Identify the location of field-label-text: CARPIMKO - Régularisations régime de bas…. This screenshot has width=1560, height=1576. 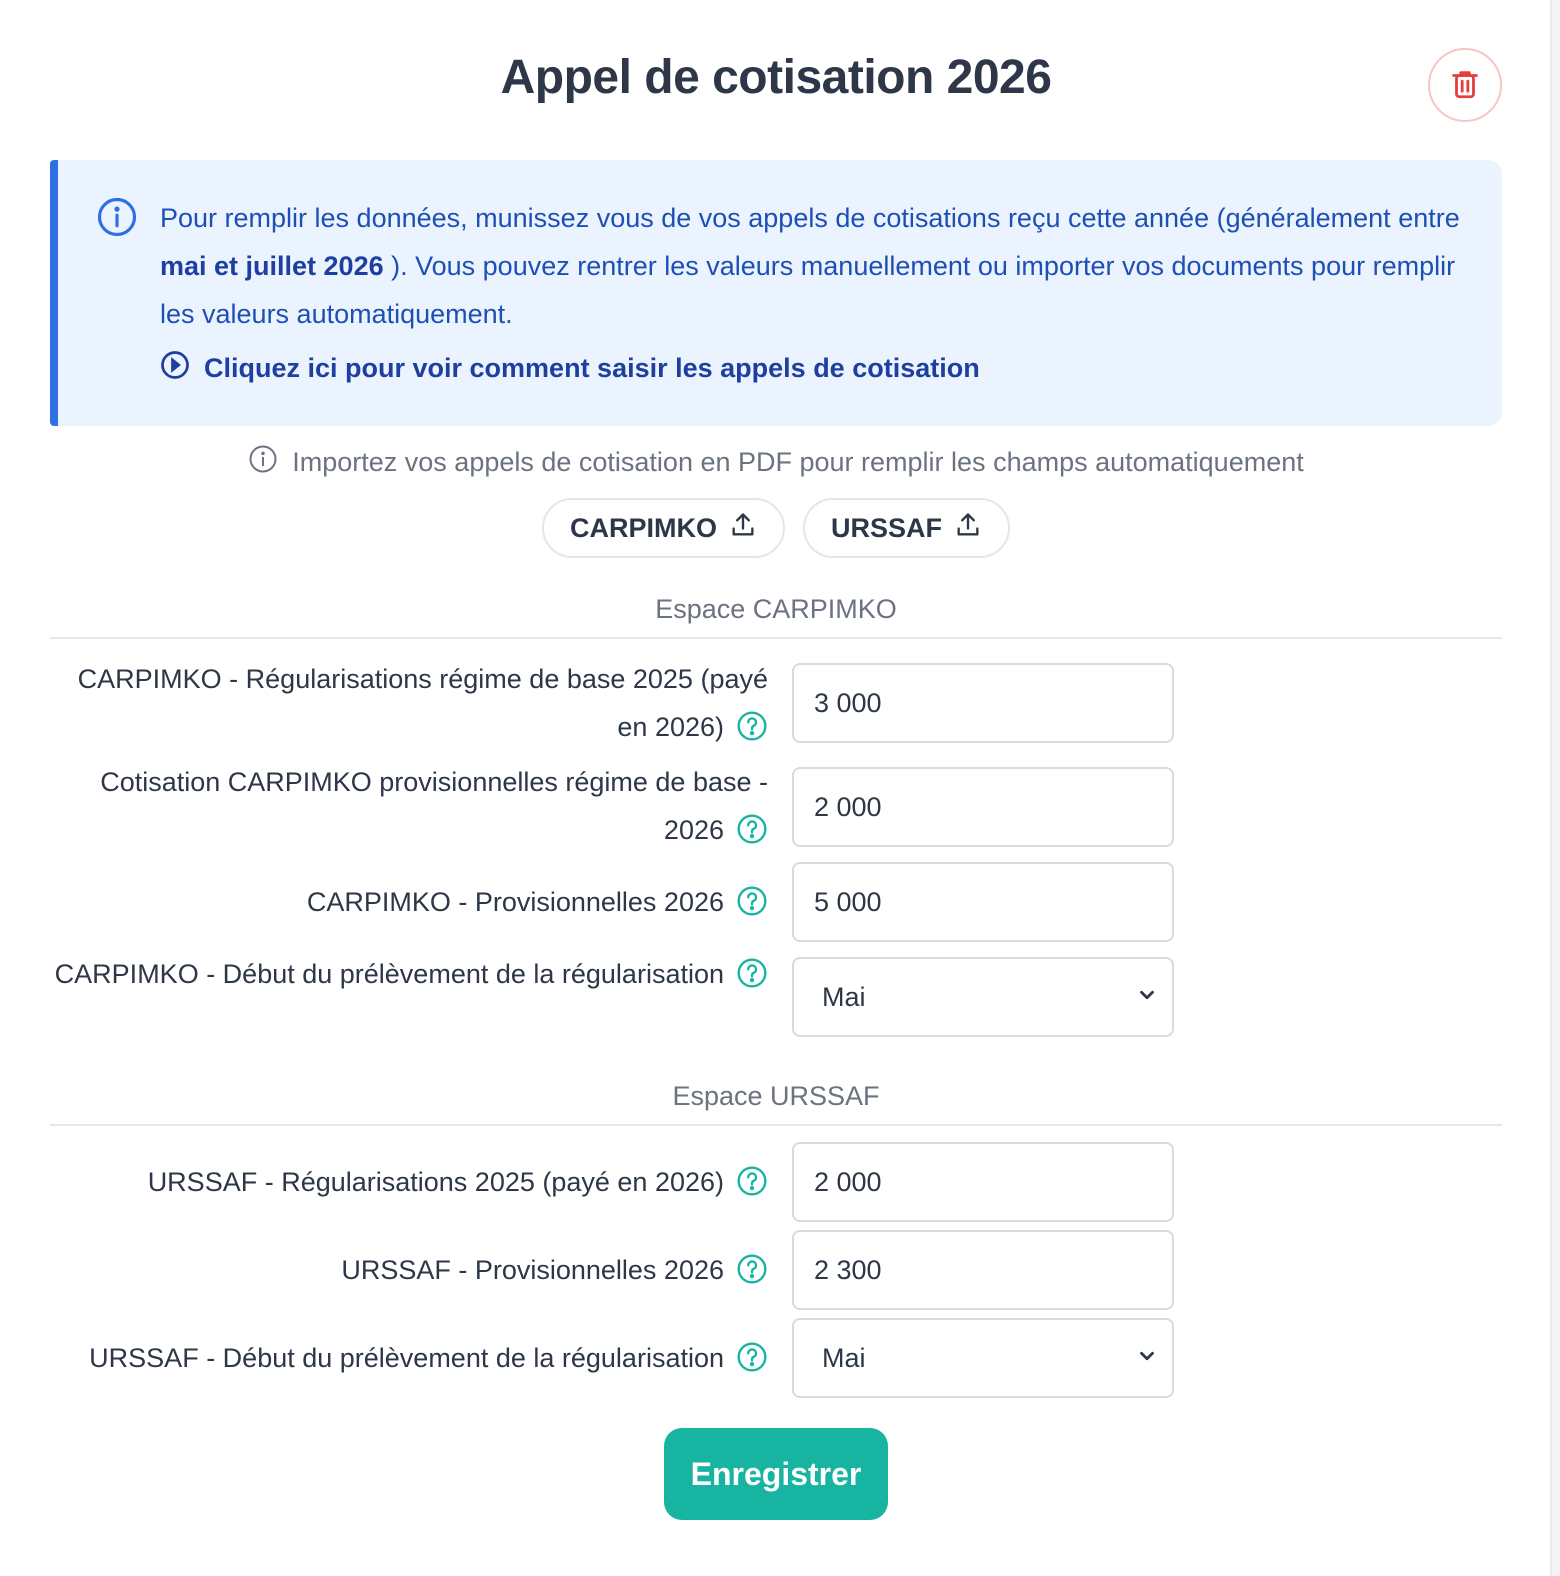
(422, 703).